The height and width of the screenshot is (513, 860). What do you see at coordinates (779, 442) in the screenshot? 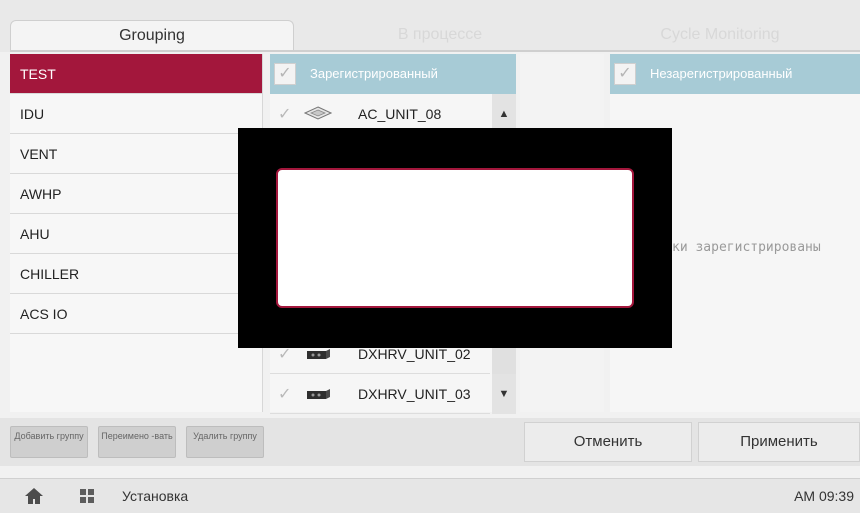
I see `apply-button: Применить` at bounding box center [779, 442].